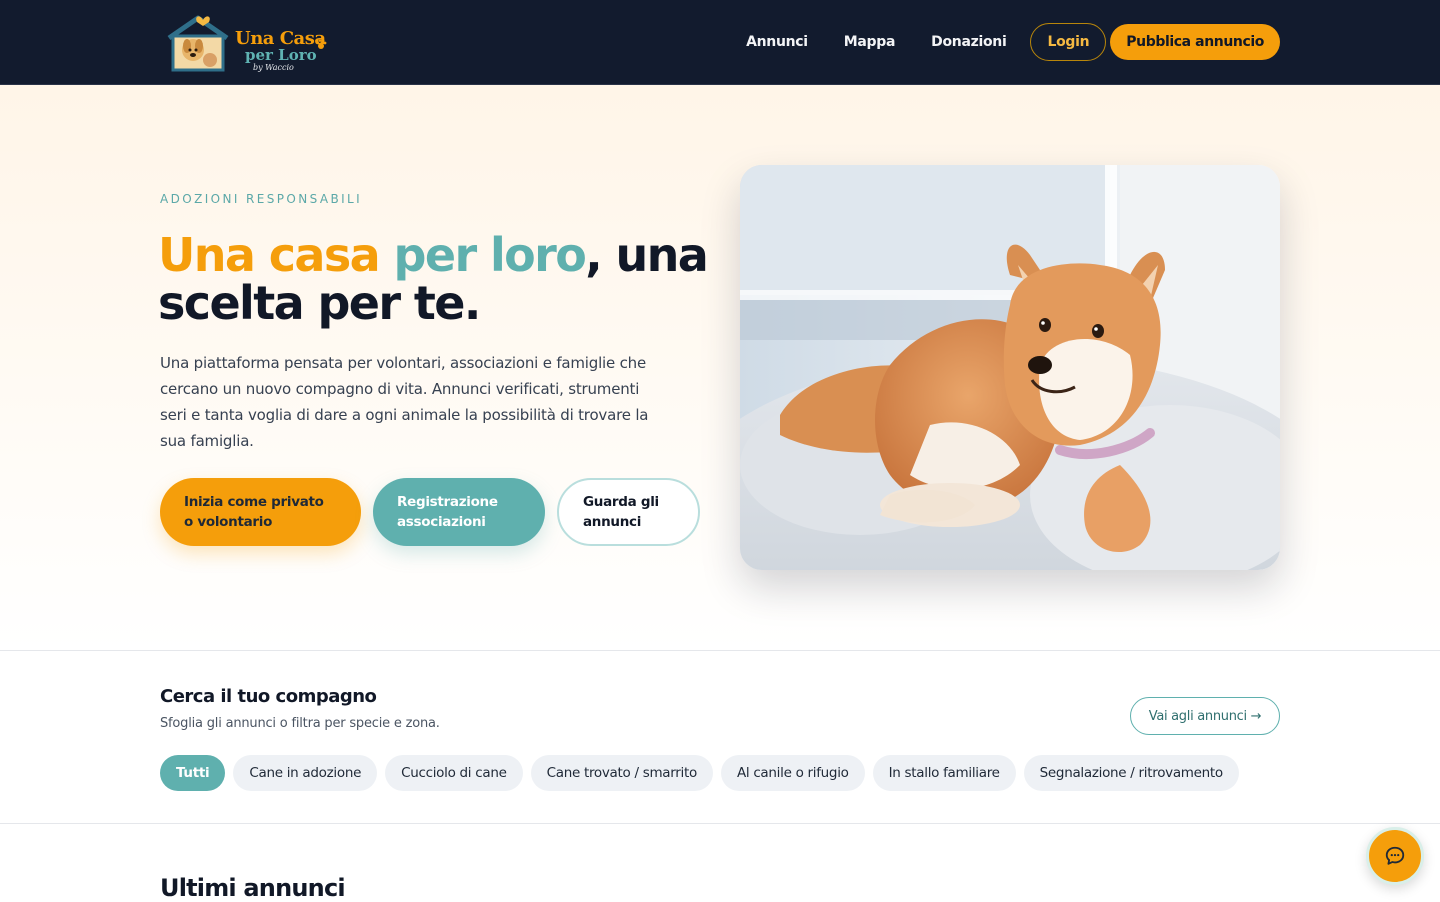  What do you see at coordinates (870, 42) in the screenshot?
I see `nav-link-mappa: Mappa` at bounding box center [870, 42].